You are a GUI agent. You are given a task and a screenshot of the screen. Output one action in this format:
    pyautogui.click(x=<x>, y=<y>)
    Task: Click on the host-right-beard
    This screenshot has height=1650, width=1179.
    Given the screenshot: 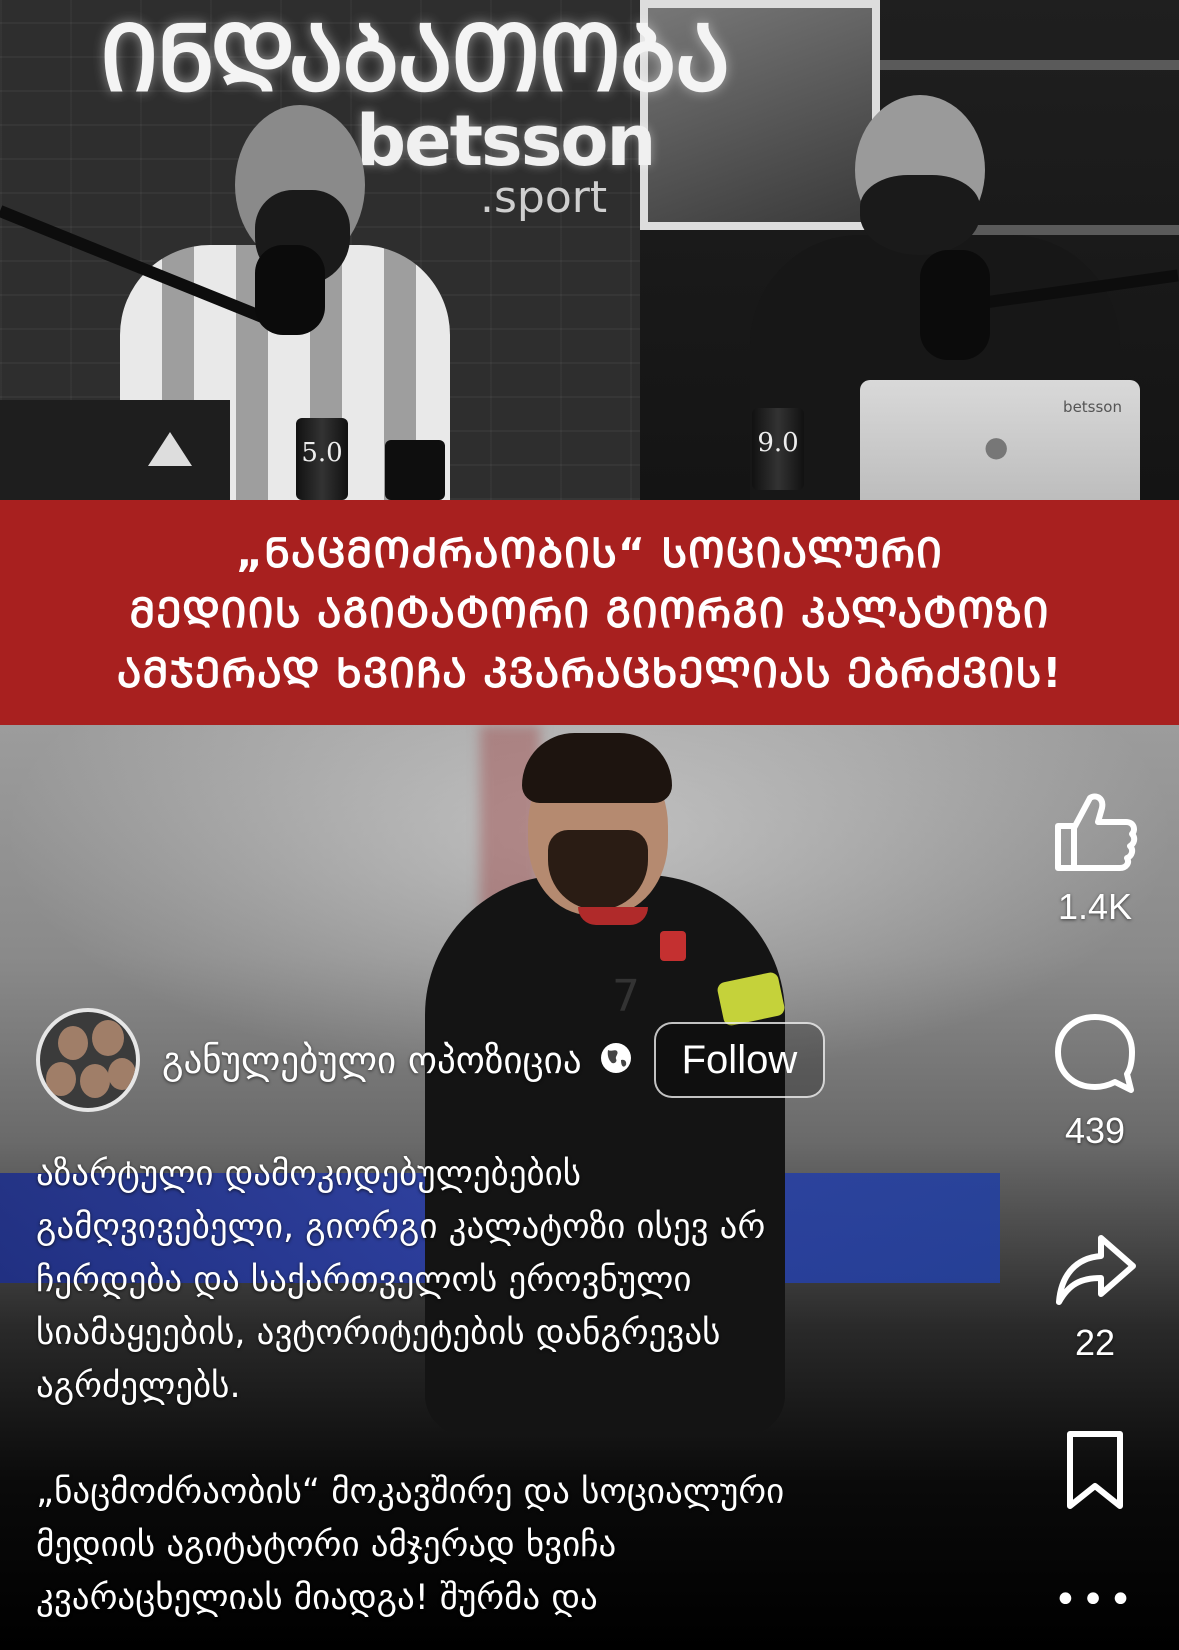 What is the action you would take?
    pyautogui.click(x=920, y=215)
    